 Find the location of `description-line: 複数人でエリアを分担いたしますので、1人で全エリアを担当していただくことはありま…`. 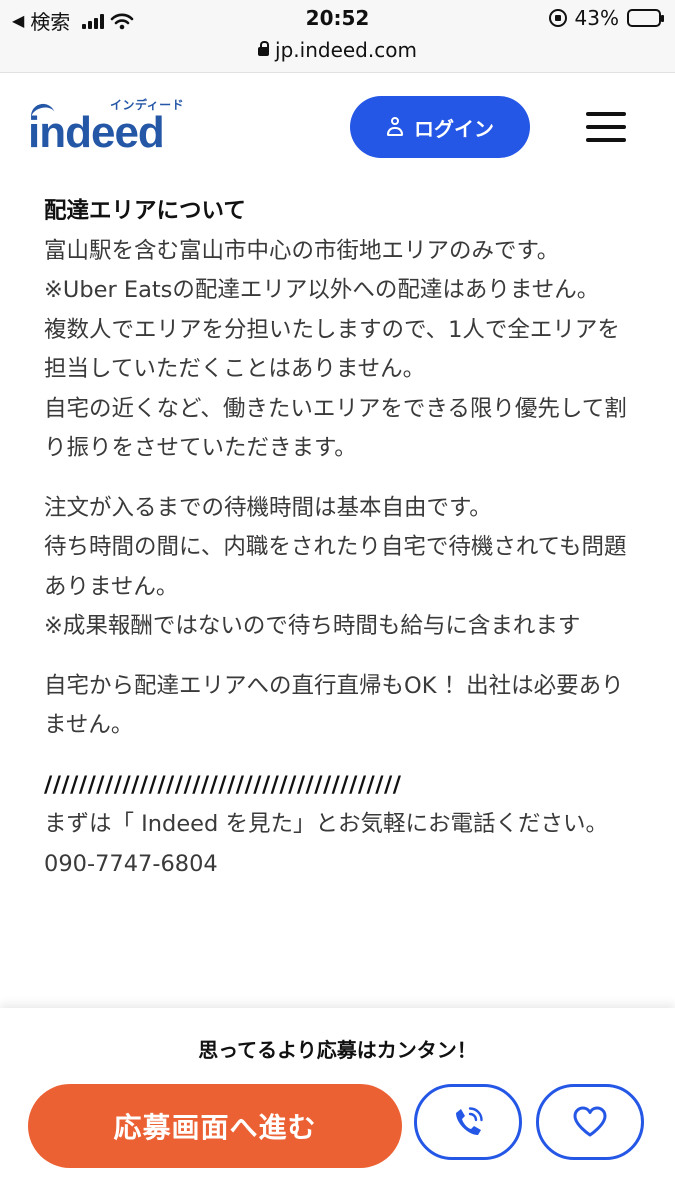

description-line: 複数人でエリアを分担いたしますので、1人で全エリアを担当していただくことはありま… is located at coordinates (332, 349).